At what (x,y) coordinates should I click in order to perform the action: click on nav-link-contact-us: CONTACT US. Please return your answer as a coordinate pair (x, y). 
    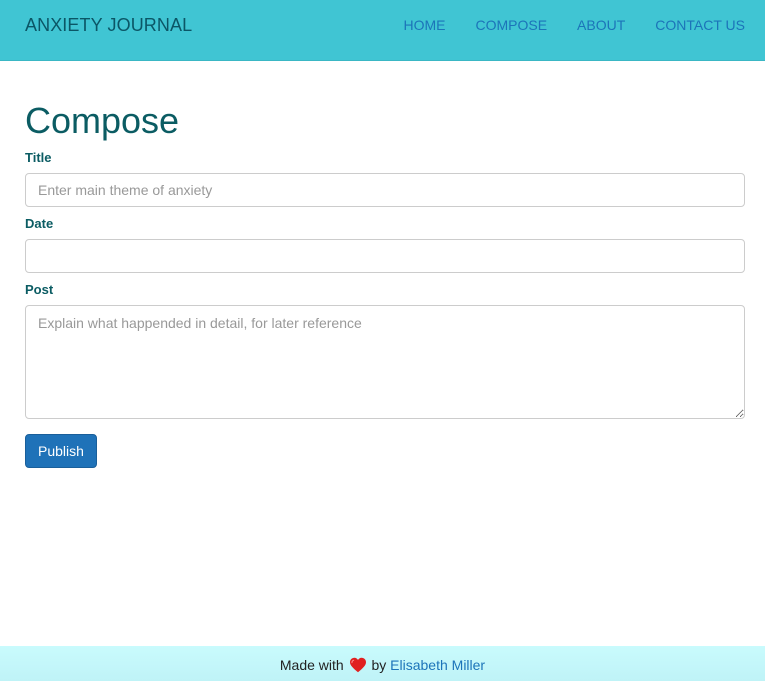
    Looking at the image, I should click on (700, 25).